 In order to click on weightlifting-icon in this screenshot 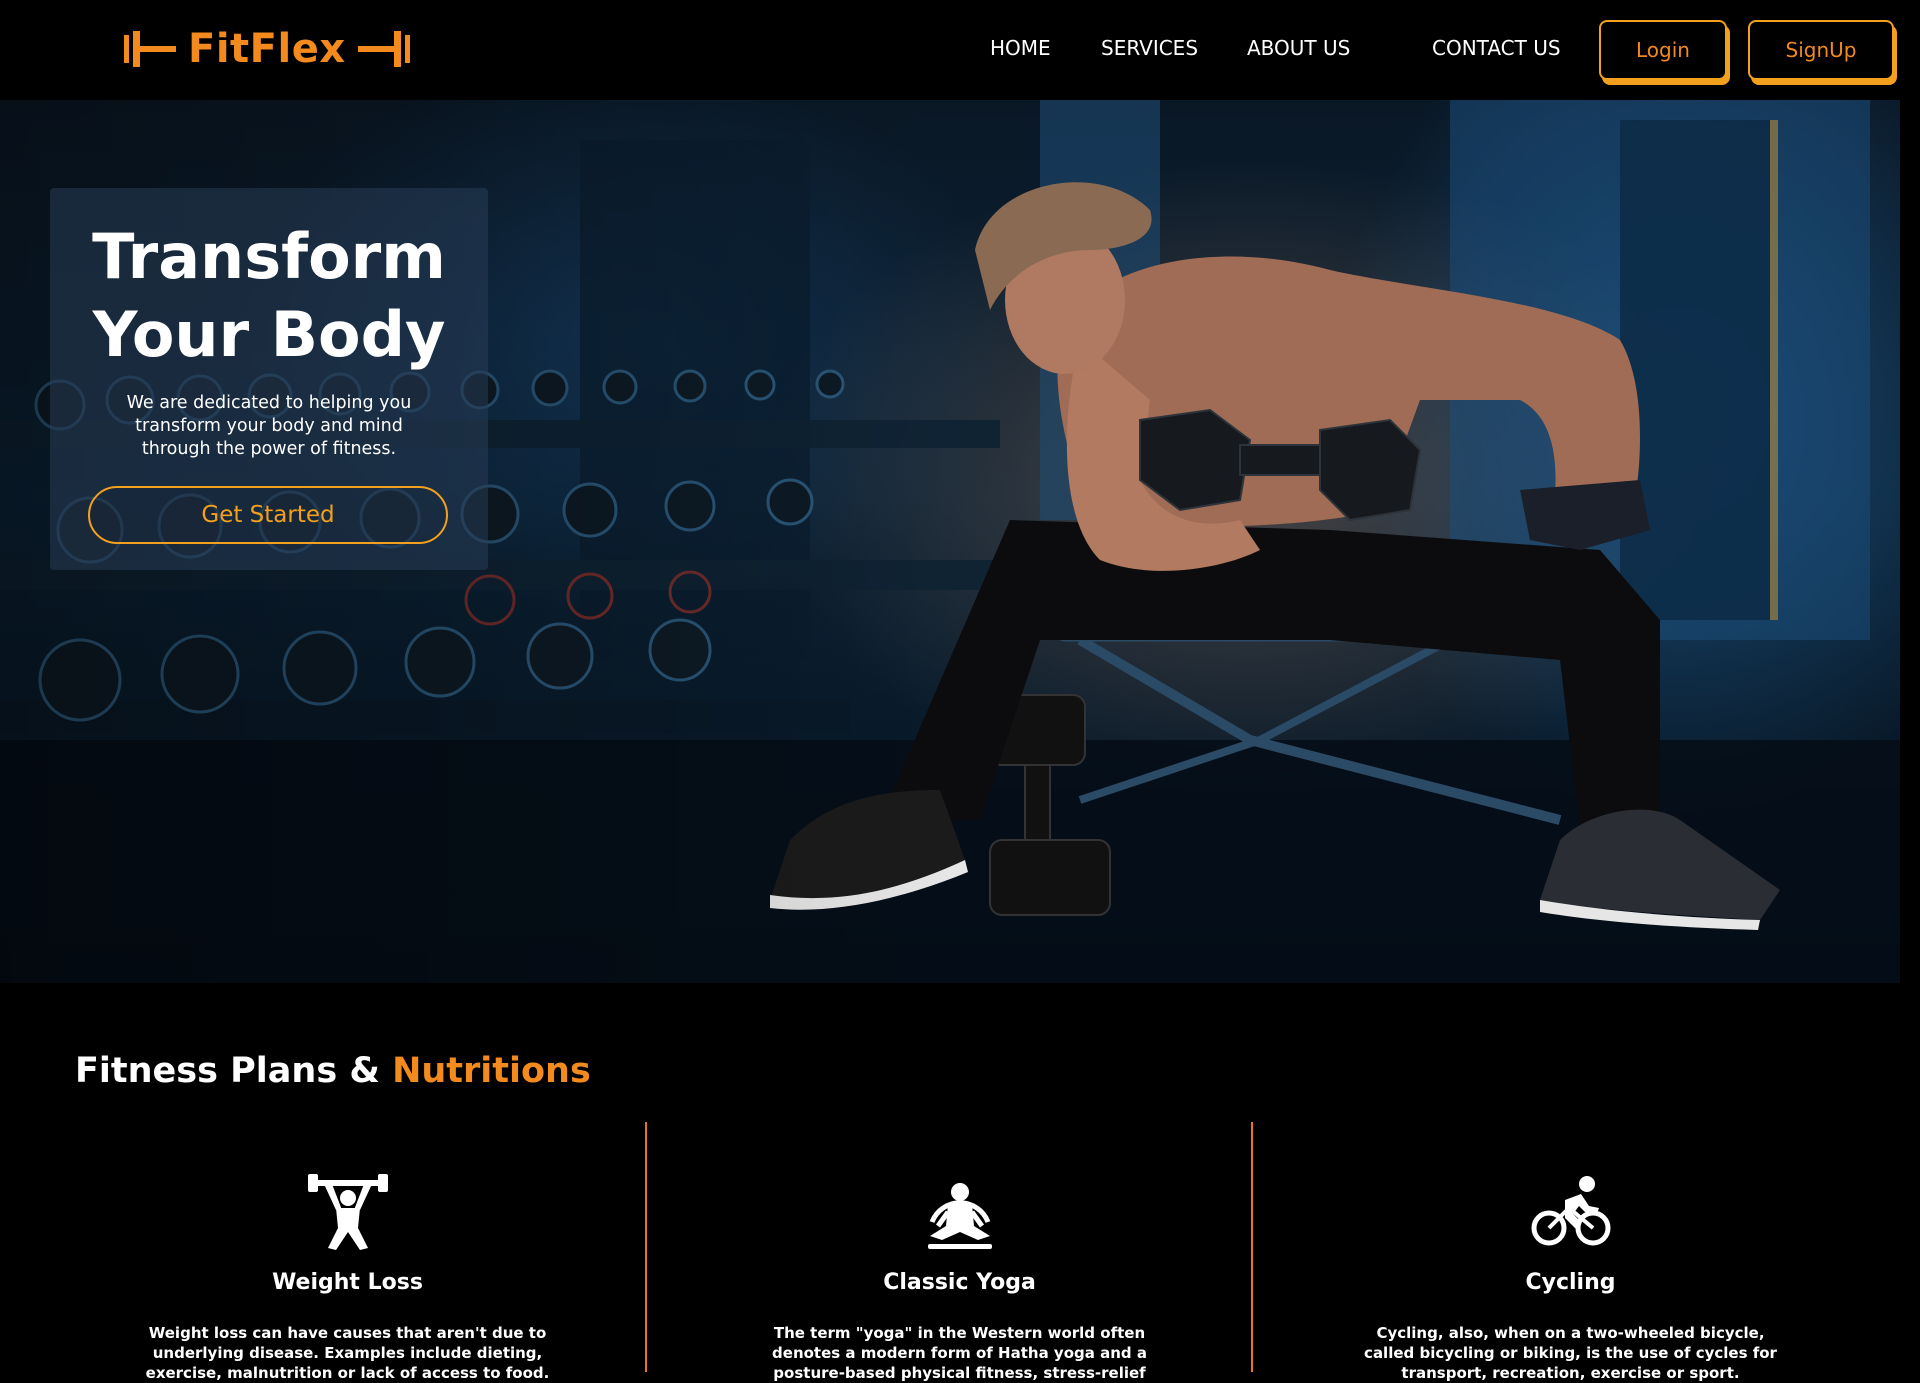, I will do `click(347, 1212)`.